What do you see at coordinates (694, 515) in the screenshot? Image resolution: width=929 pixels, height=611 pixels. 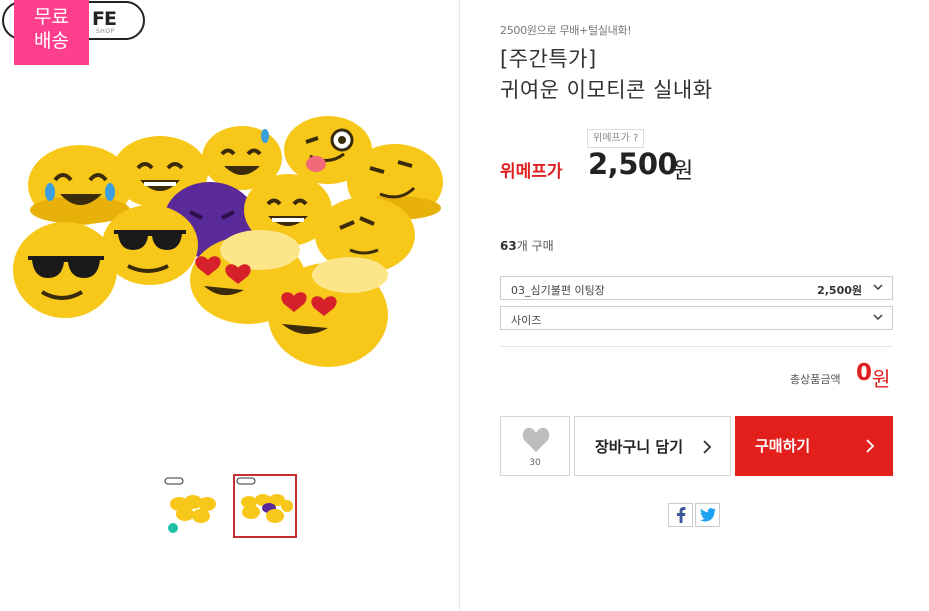 I see `share-buttons` at bounding box center [694, 515].